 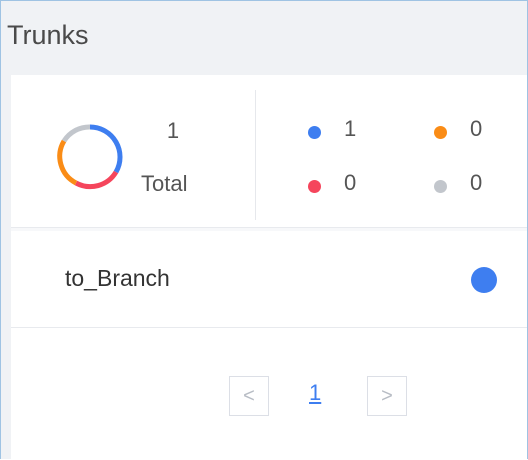 I want to click on status-donut-chart, so click(x=90, y=157).